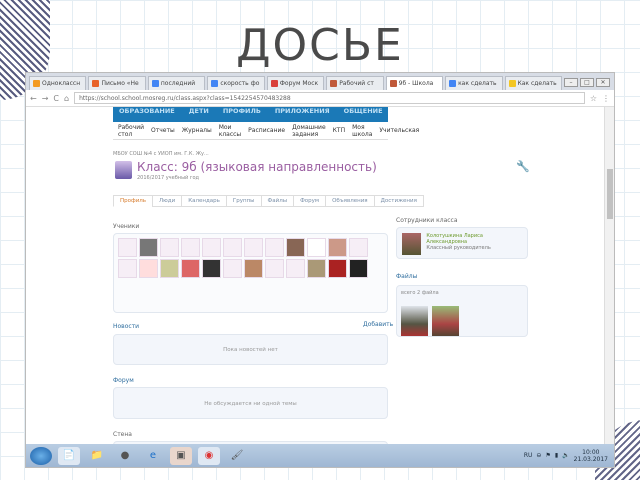  Describe the element at coordinates (66, 98) in the screenshot. I see `home-icon: ⌂` at that location.